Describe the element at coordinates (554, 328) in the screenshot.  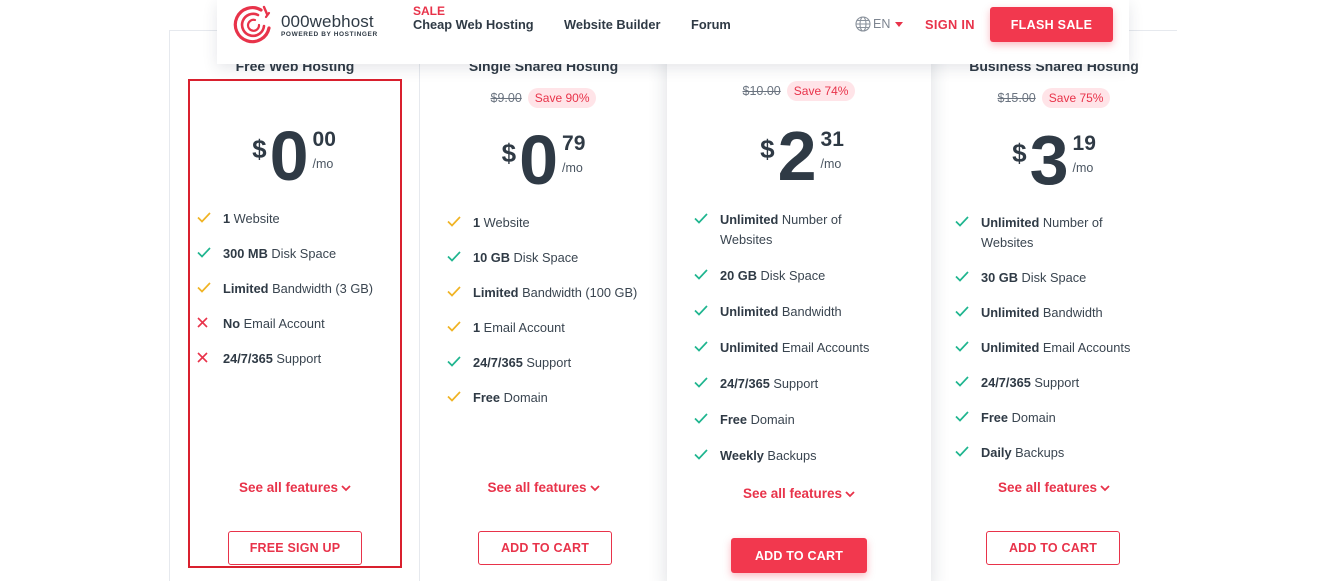
I see `feature-item: 1 Email Account` at that location.